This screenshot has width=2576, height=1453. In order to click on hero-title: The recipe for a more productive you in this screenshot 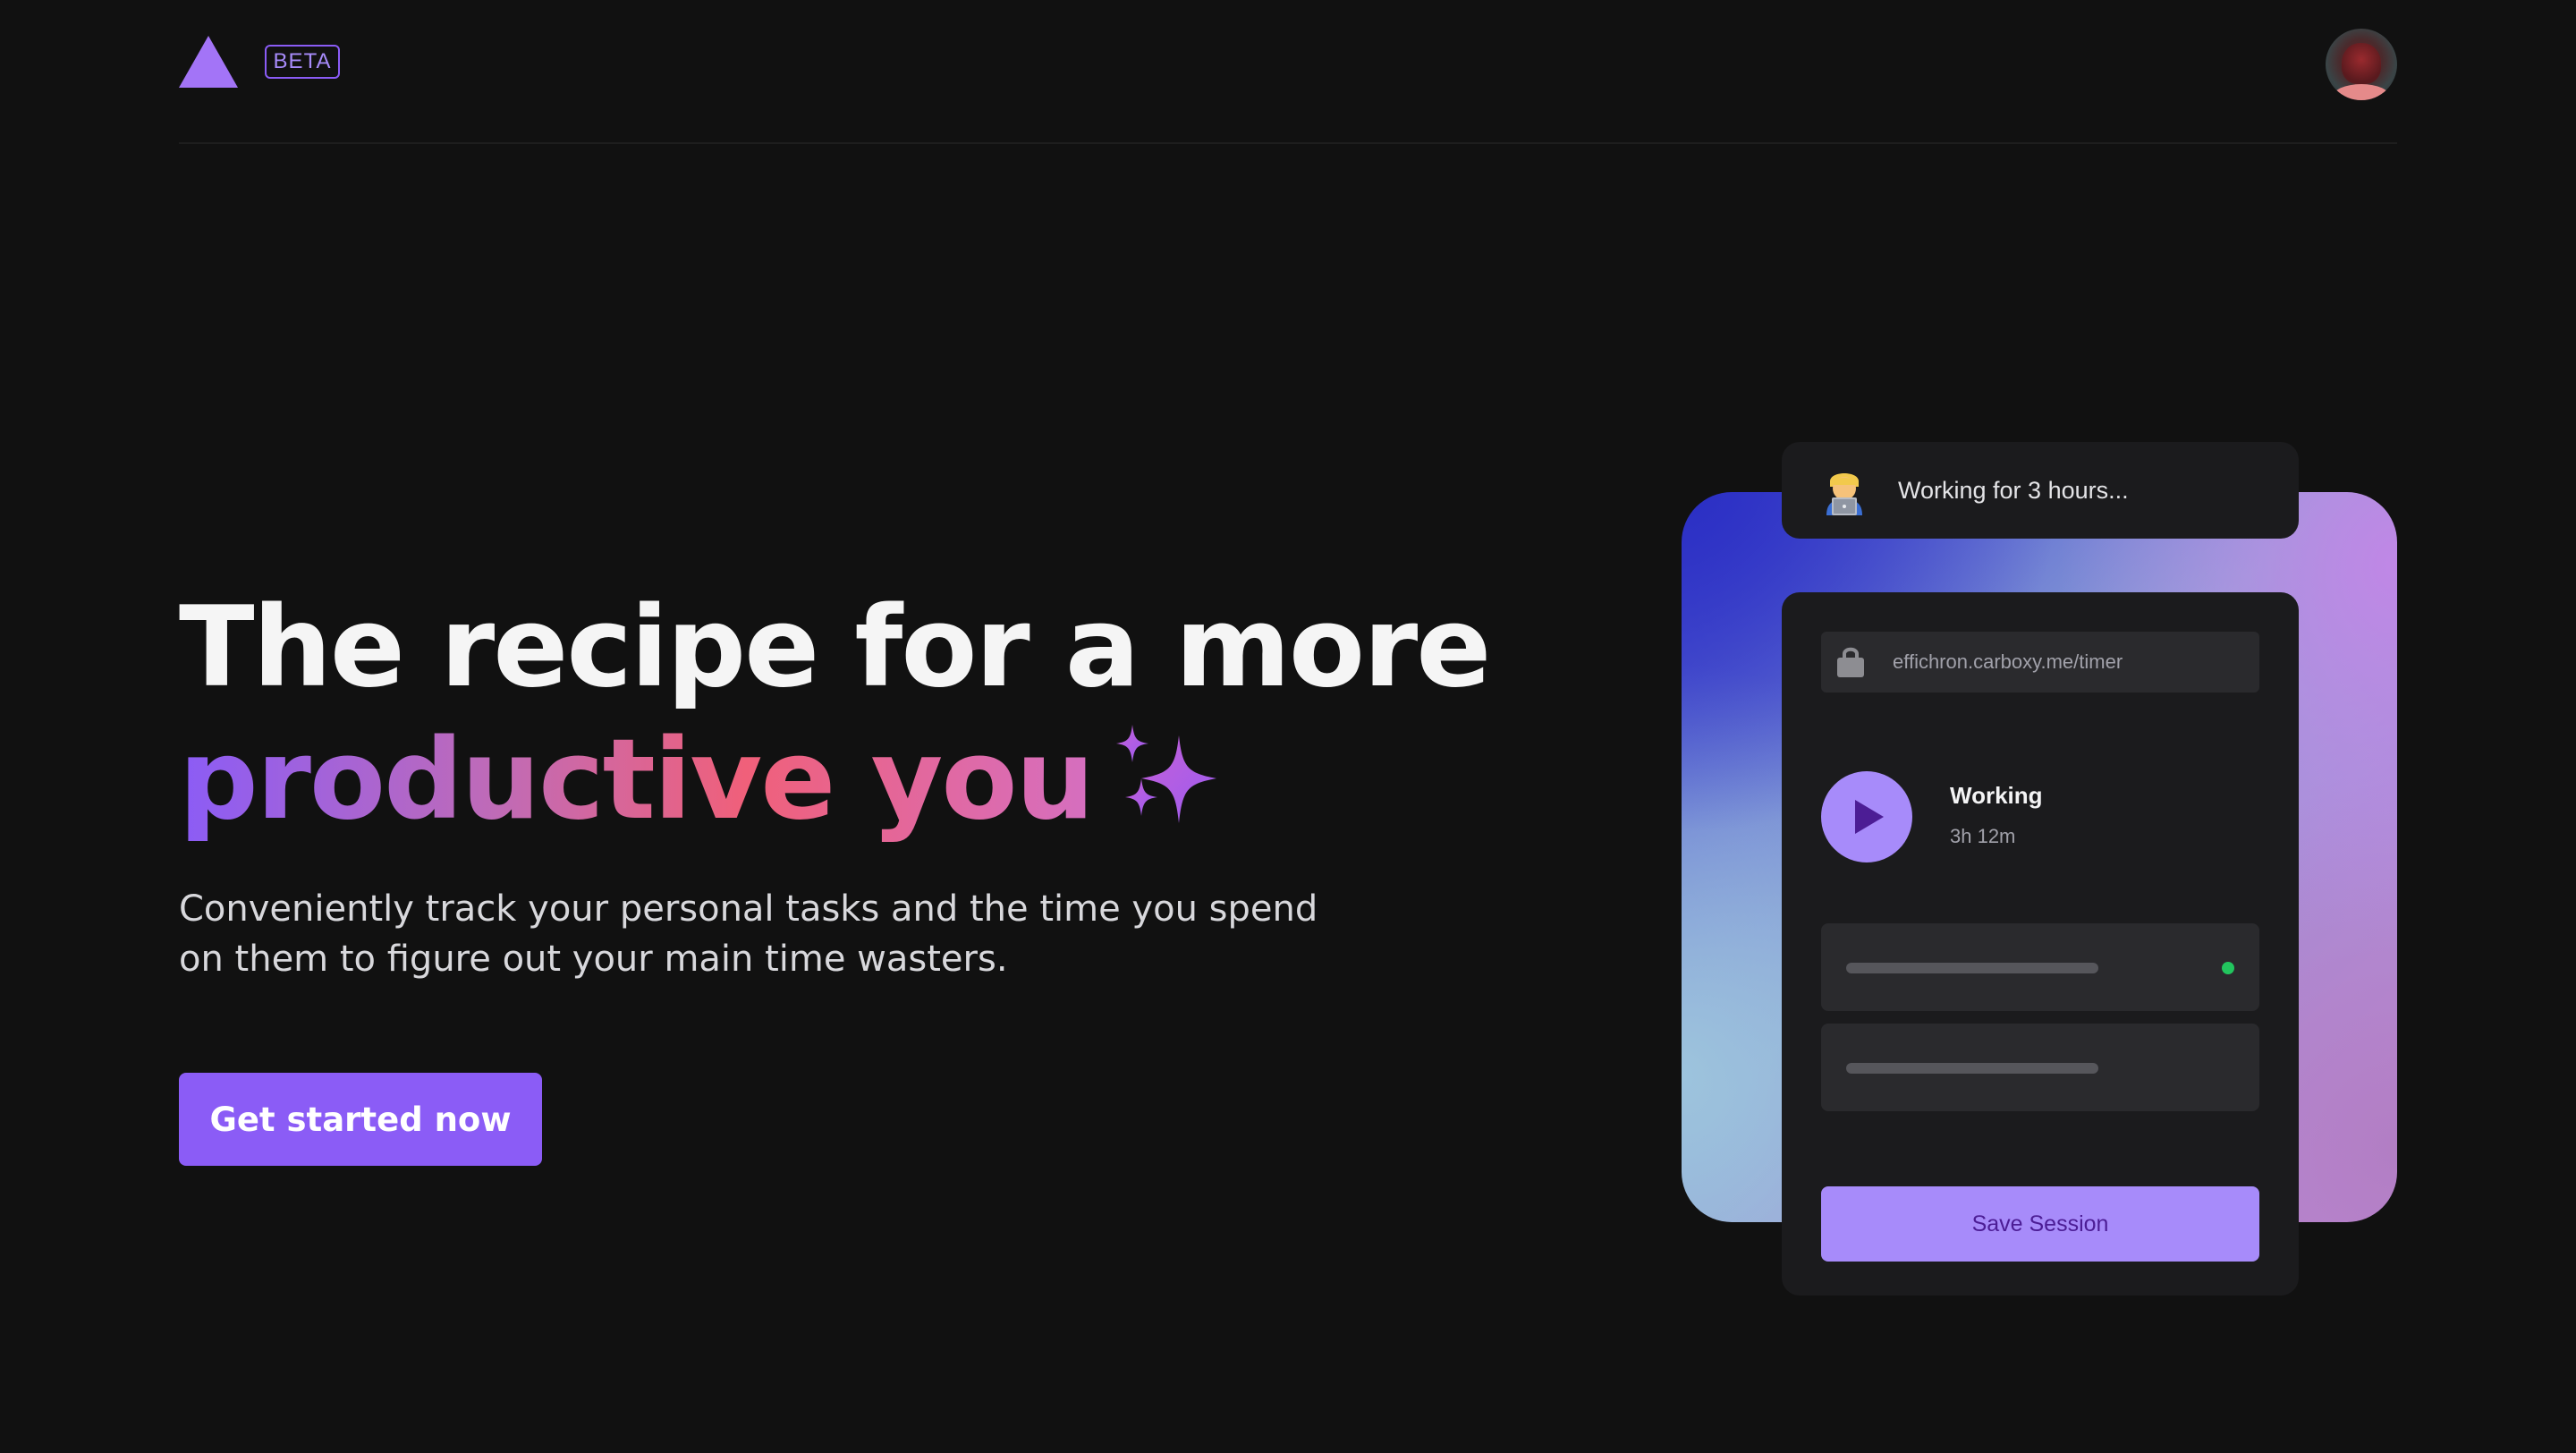, I will do `click(835, 714)`.